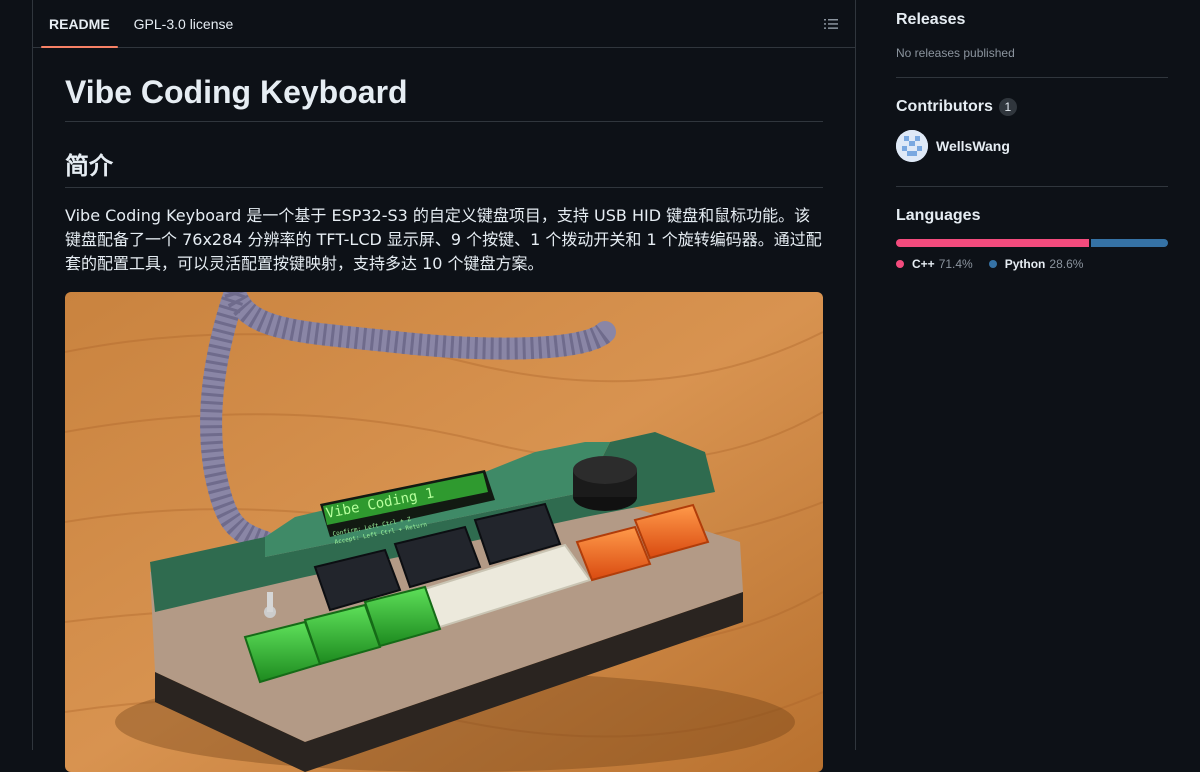 The width and height of the screenshot is (1200, 772). I want to click on tab-readme: README, so click(79, 24).